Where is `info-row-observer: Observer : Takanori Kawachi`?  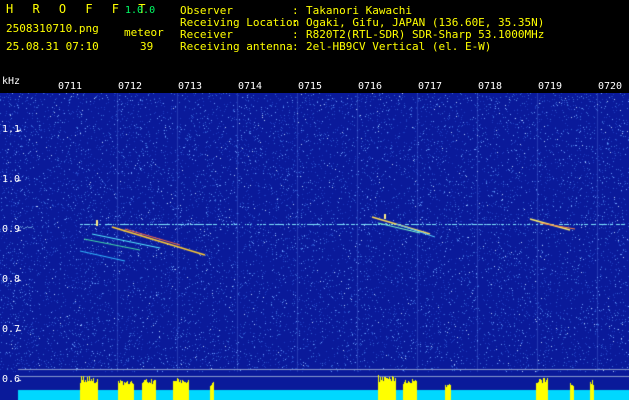
info-row-observer: Observer : Takanori Kawachi is located at coordinates (314, 10).